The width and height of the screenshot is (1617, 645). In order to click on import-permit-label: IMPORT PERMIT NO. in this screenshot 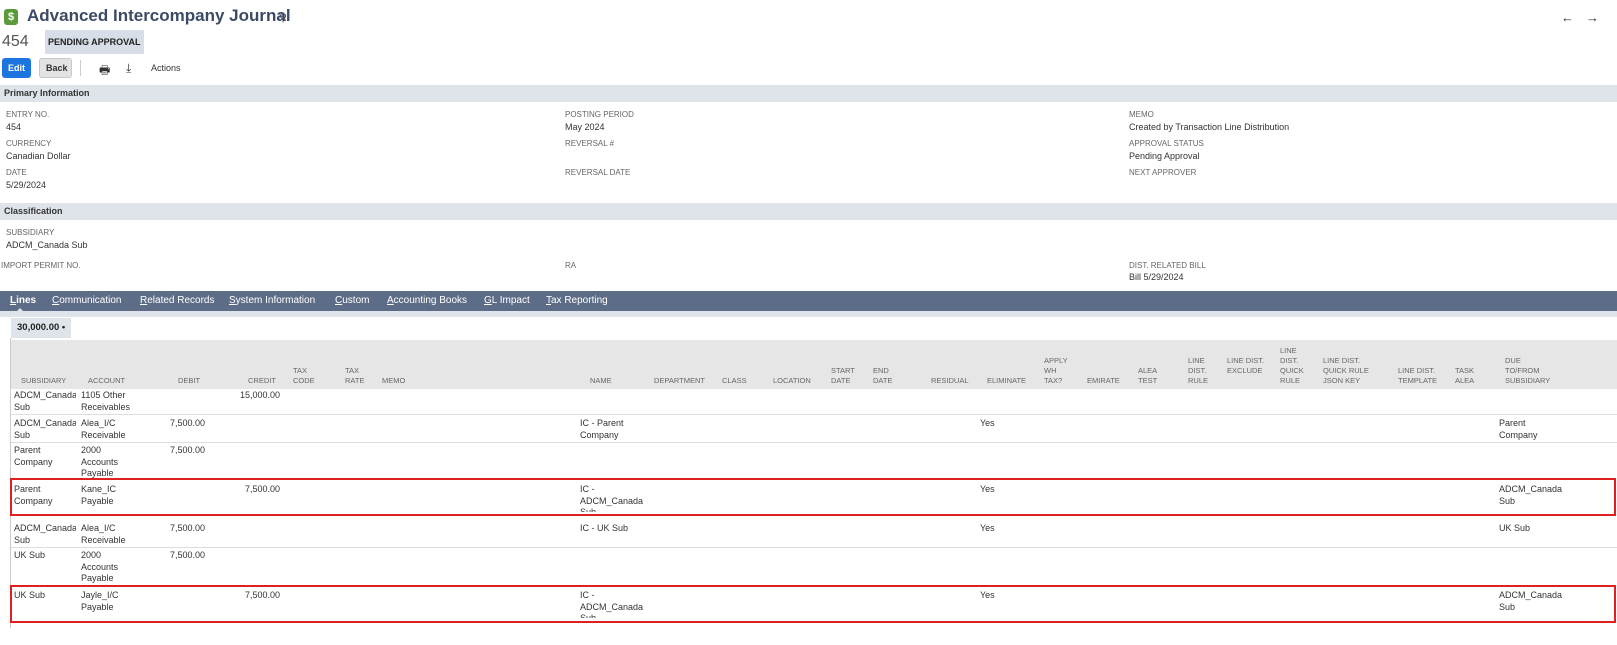, I will do `click(41, 265)`.